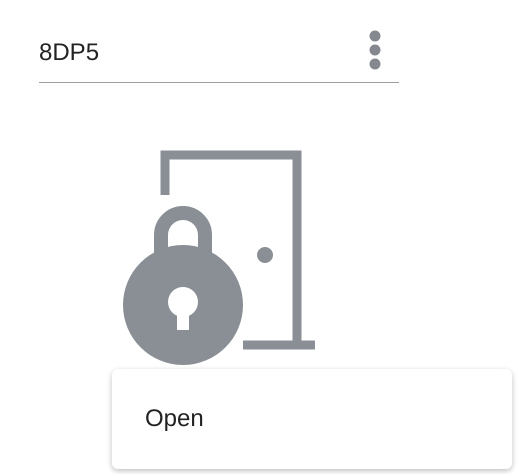 The width and height of the screenshot is (522, 474). I want to click on more-menu-icon, so click(375, 50).